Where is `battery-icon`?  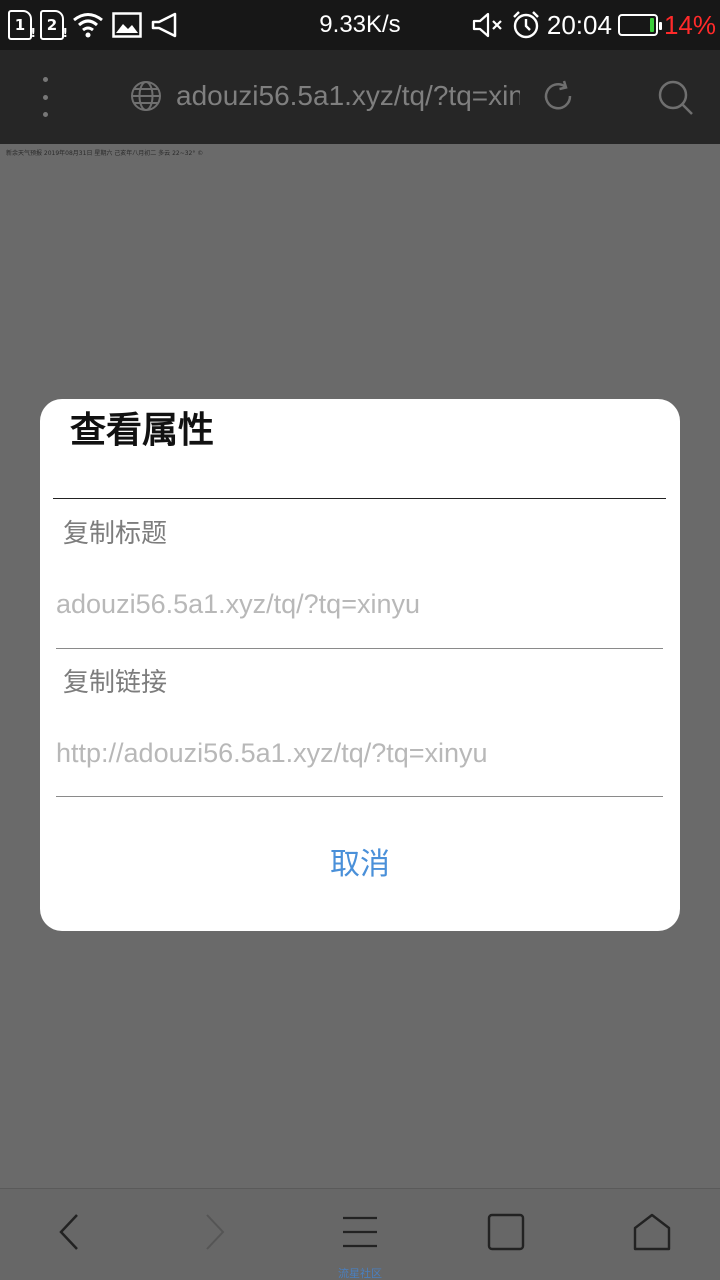 battery-icon is located at coordinates (639, 25).